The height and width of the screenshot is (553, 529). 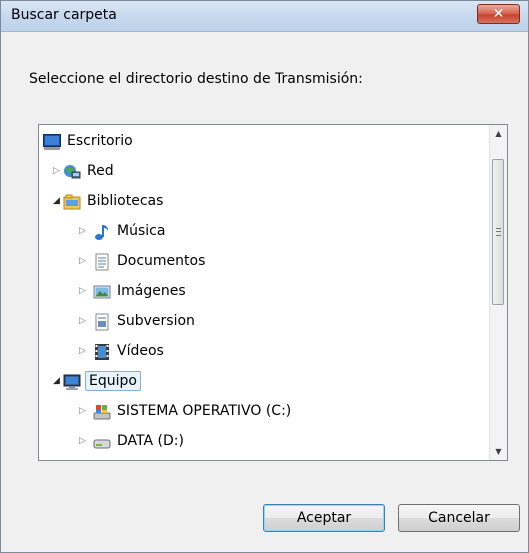 I want to click on tree-item-label: Equipo, so click(x=113, y=381).